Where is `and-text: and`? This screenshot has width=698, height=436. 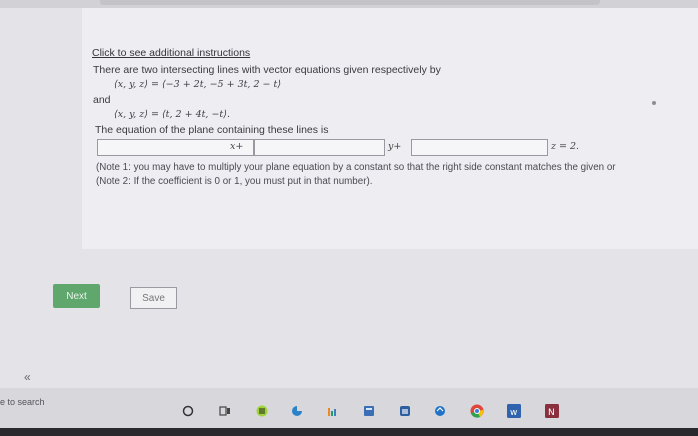 and-text: and is located at coordinates (102, 100).